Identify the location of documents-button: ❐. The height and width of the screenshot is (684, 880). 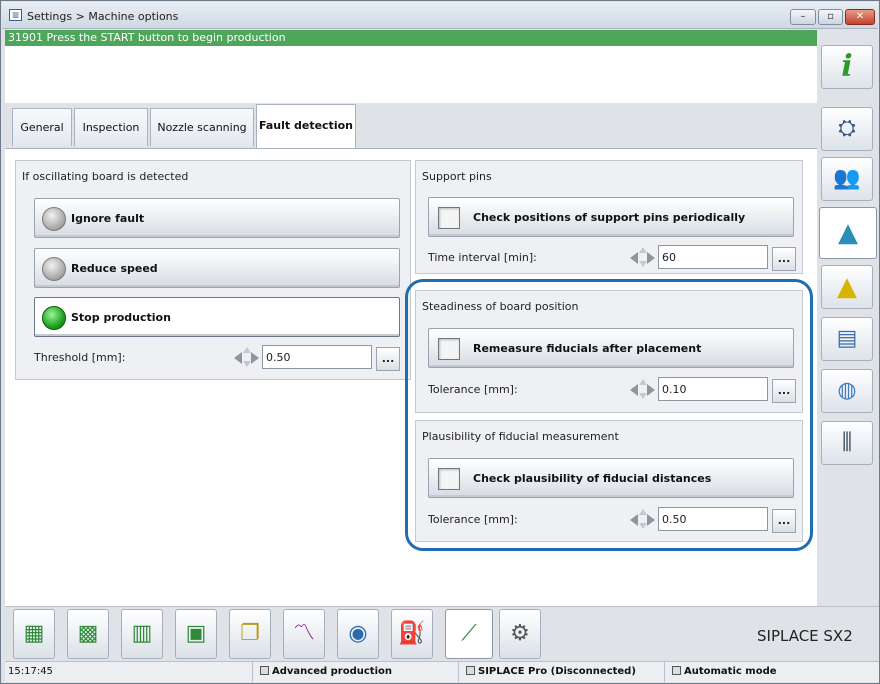
(250, 634).